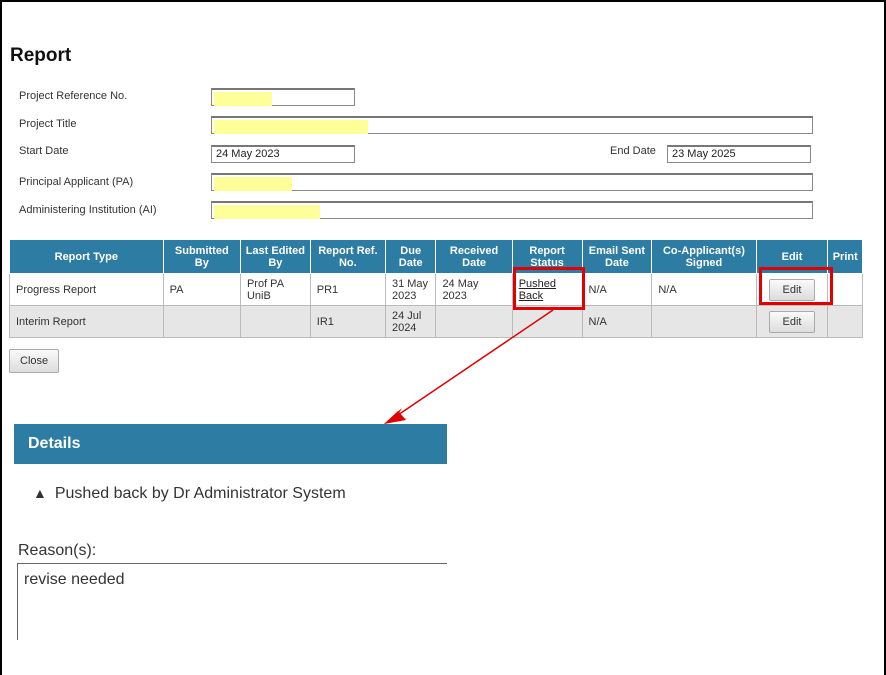  What do you see at coordinates (232, 601) in the screenshot?
I see `reason-textarea: revise needed` at bounding box center [232, 601].